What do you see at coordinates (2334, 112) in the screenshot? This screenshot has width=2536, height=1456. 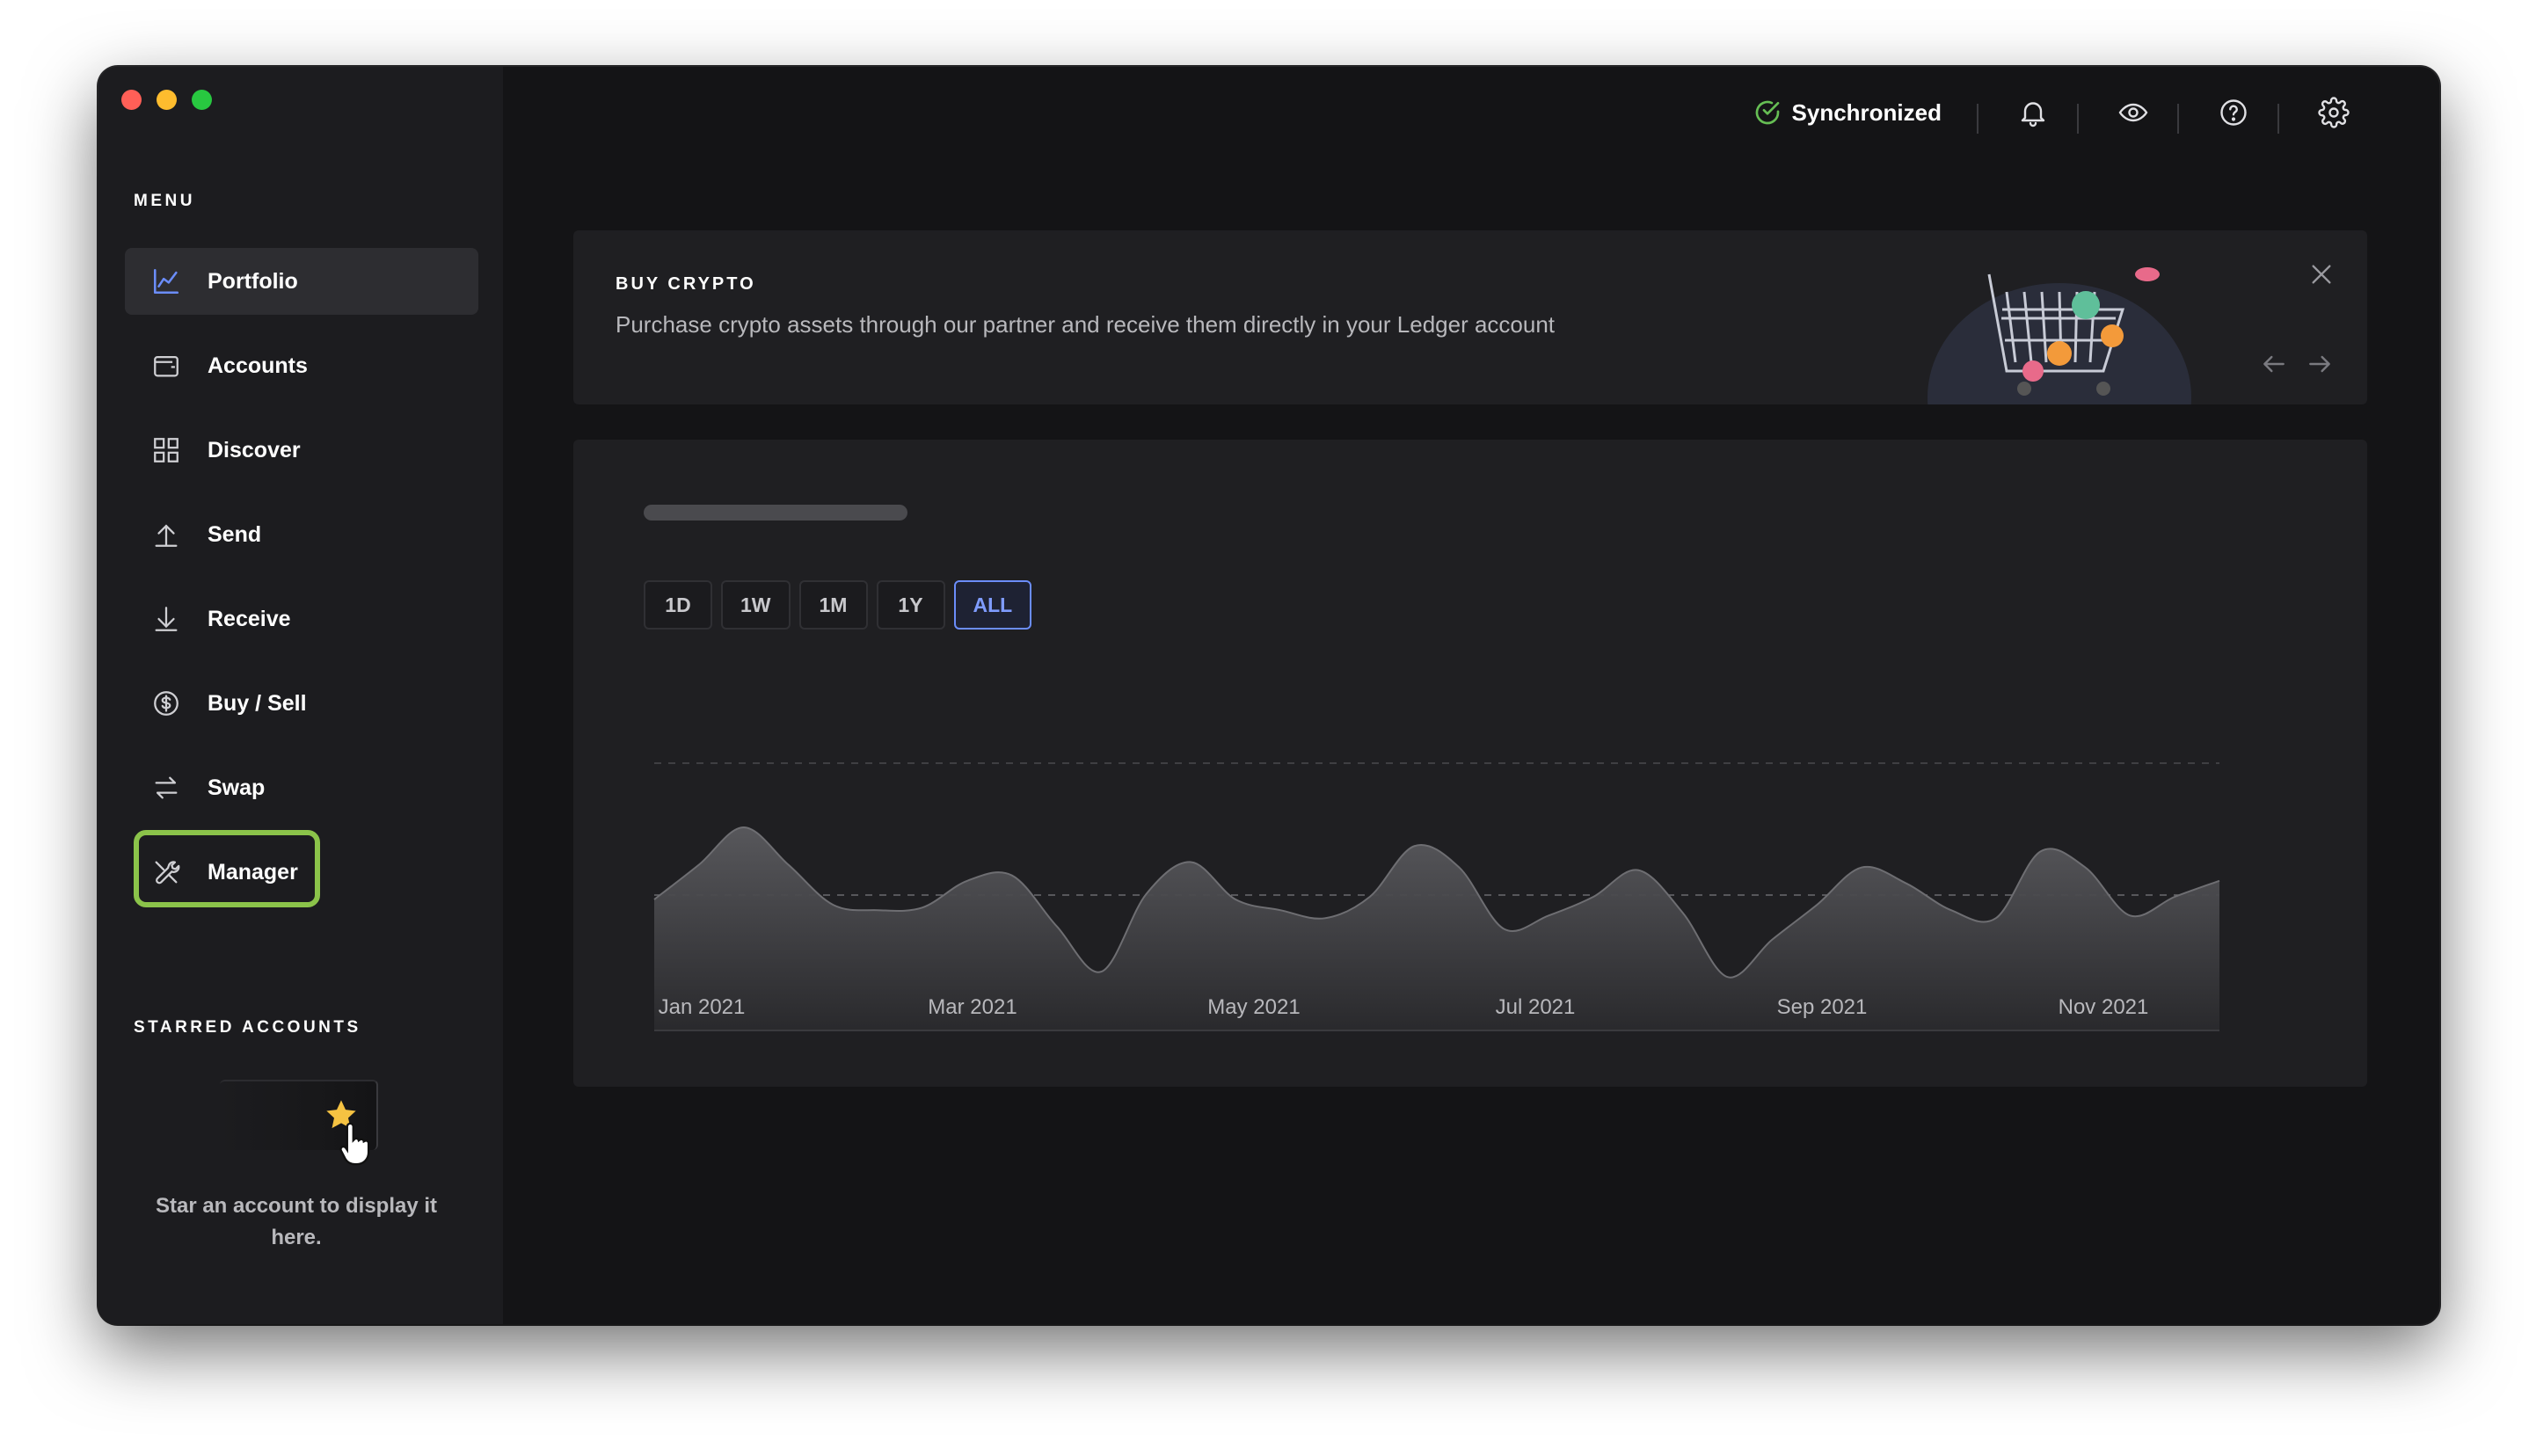 I see `settings-icon` at bounding box center [2334, 112].